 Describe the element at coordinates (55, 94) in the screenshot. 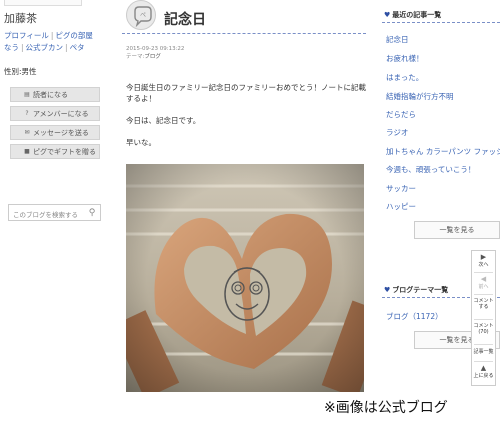

I see `follow-button: ▤ 読者になる` at that location.